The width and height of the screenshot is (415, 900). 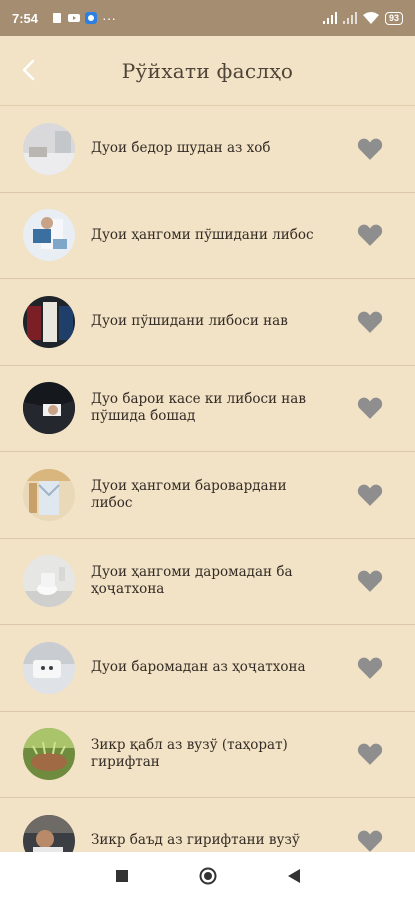 I want to click on list-item: Зикр баъд аз гирифтани вузў, so click(x=207, y=825).